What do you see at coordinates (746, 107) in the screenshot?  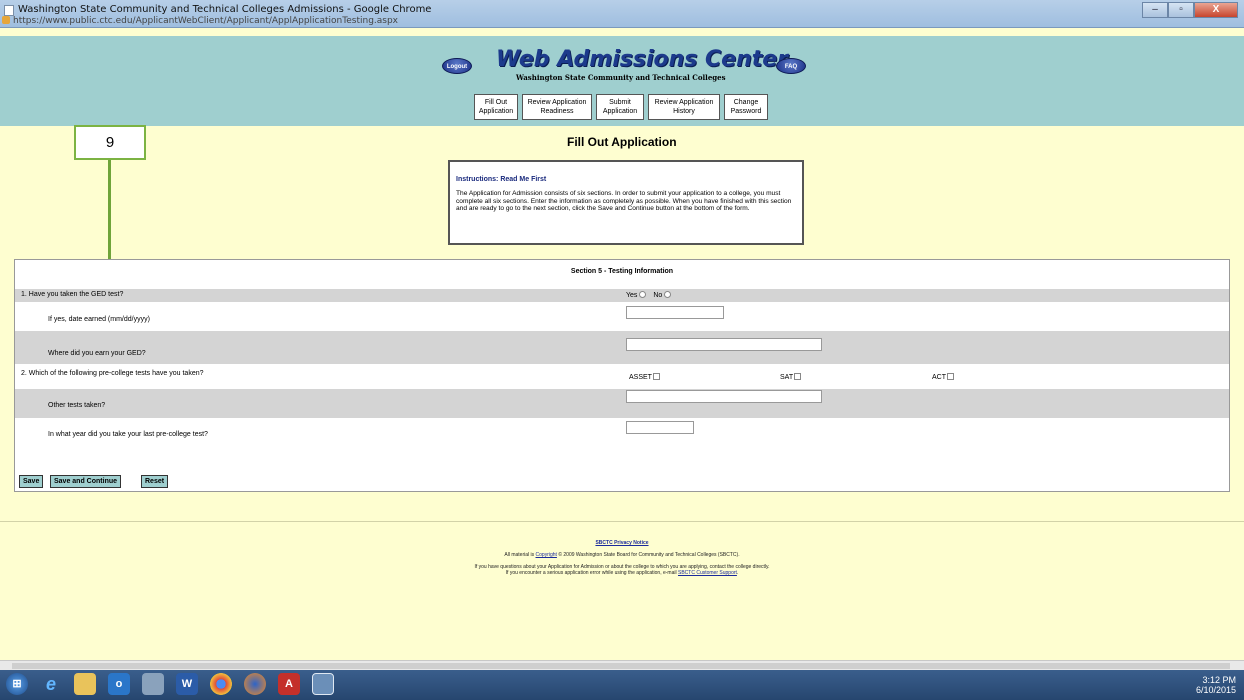 I see `tab-change-password: Change Password` at bounding box center [746, 107].